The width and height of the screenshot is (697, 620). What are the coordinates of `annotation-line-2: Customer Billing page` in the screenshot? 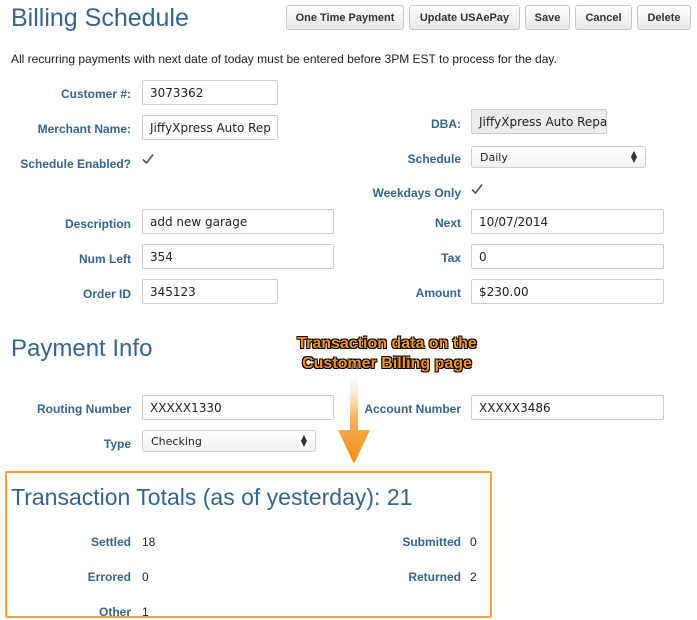 It's located at (387, 363).